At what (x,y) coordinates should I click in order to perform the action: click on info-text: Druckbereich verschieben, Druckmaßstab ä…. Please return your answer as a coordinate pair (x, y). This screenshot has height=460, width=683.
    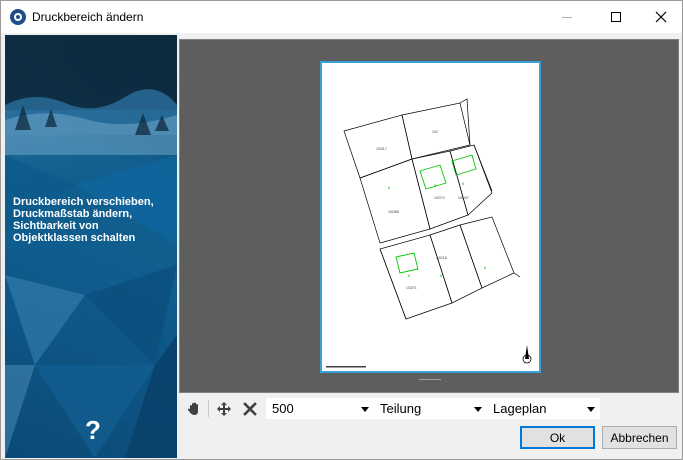
    Looking at the image, I should click on (94, 220).